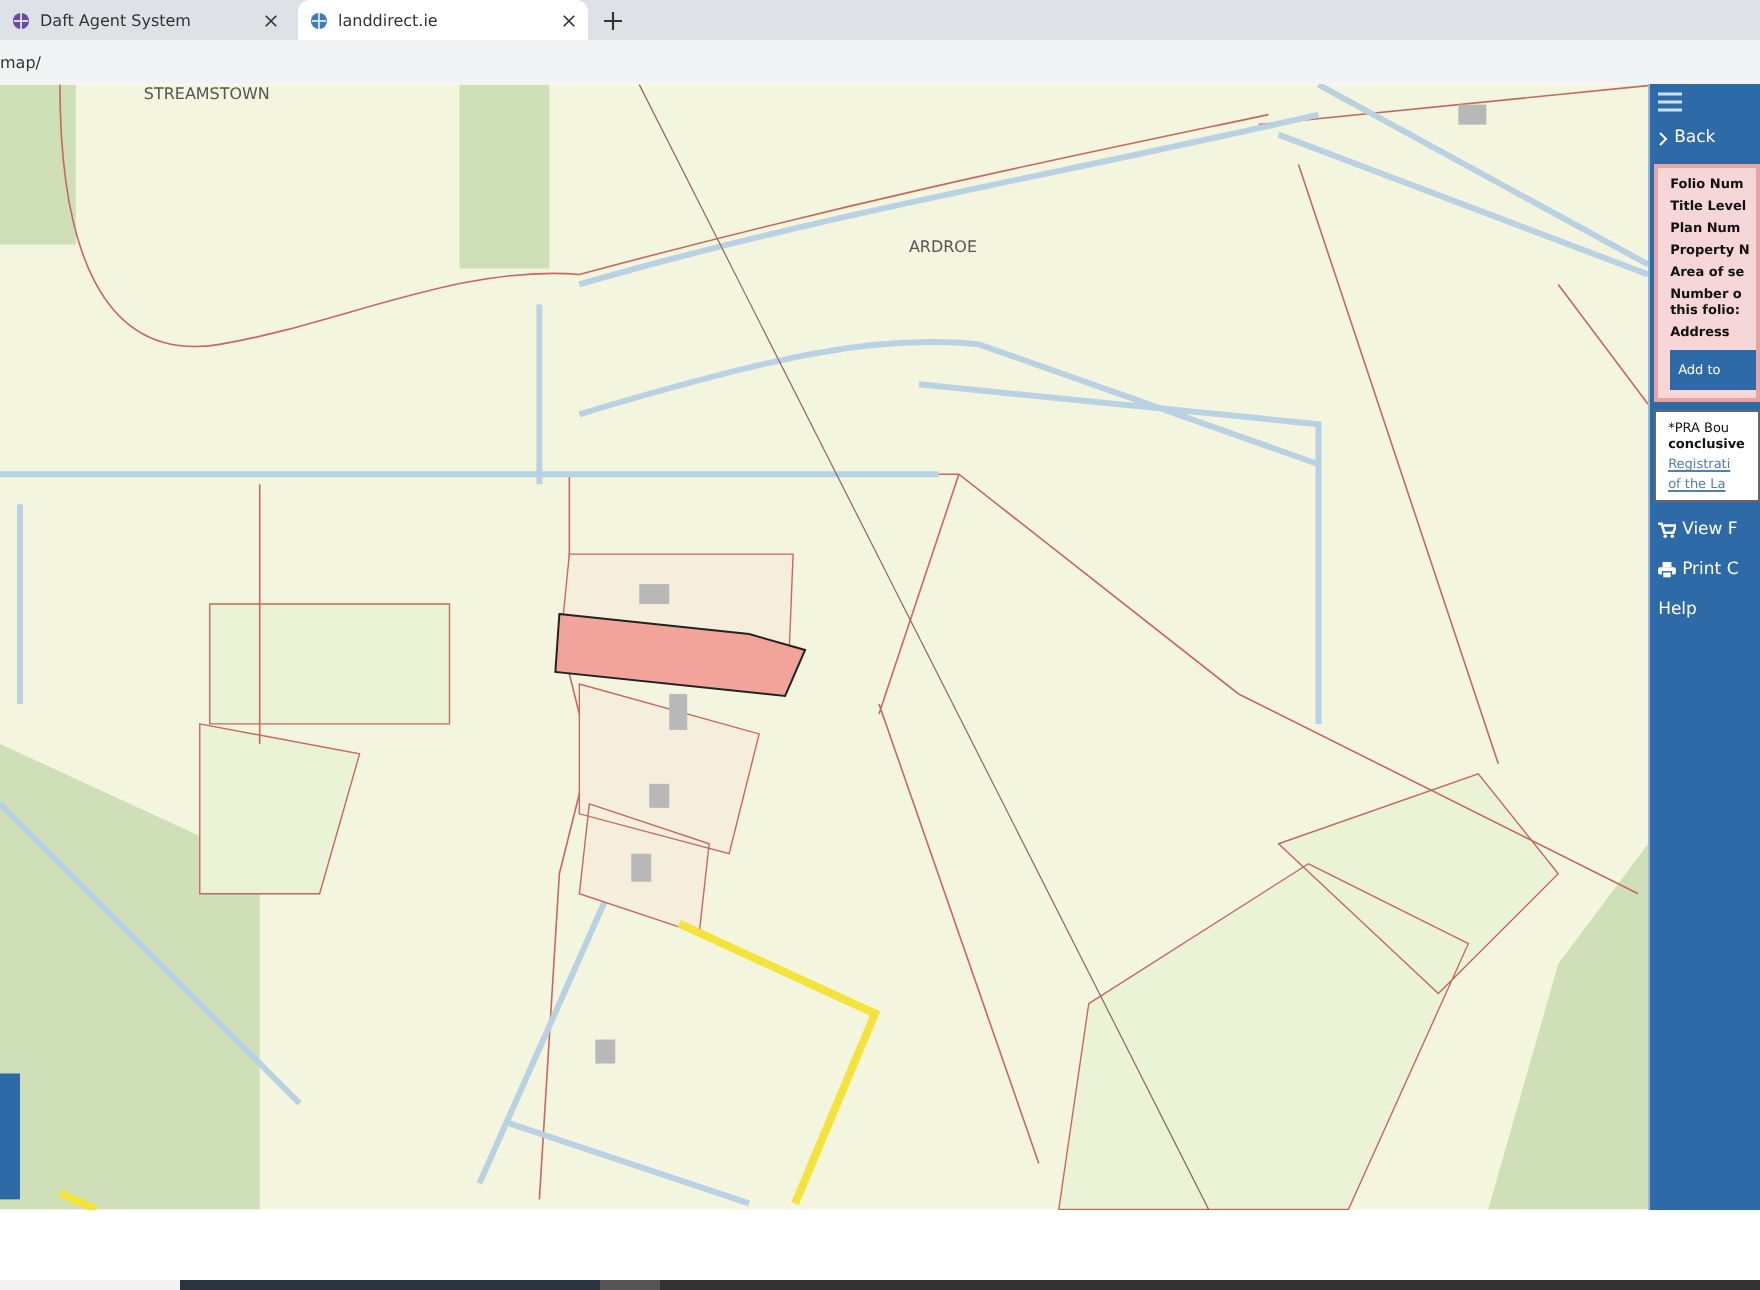 The height and width of the screenshot is (1290, 1760). Describe the element at coordinates (145, 20) in the screenshot. I see `browser-tab: Daft Agent System` at that location.